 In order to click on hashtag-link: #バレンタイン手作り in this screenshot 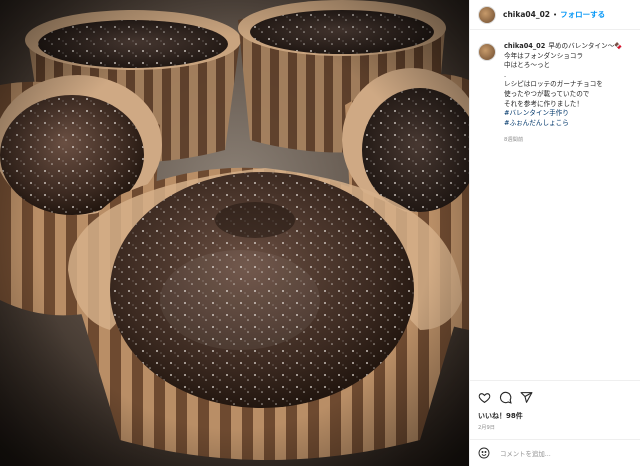, I will do `click(563, 114)`.